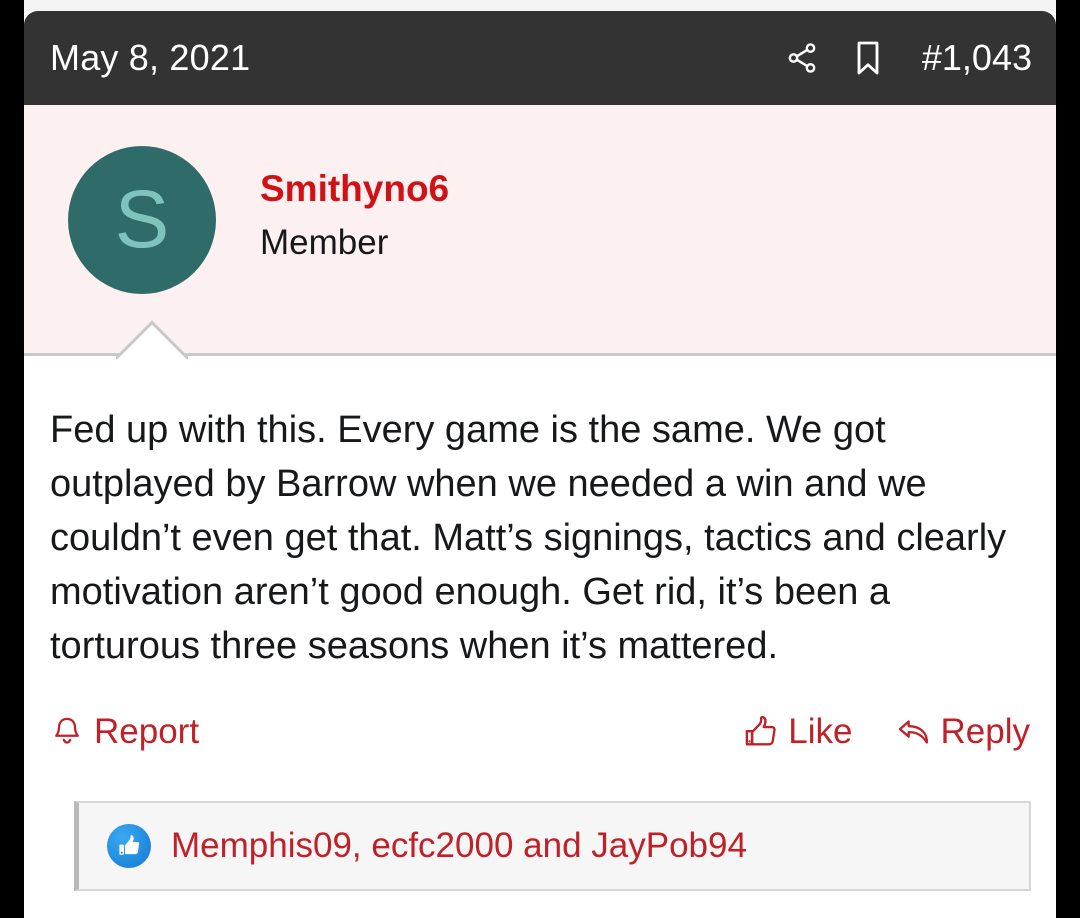  Describe the element at coordinates (761, 732) in the screenshot. I see `thumbs-up-icon` at that location.